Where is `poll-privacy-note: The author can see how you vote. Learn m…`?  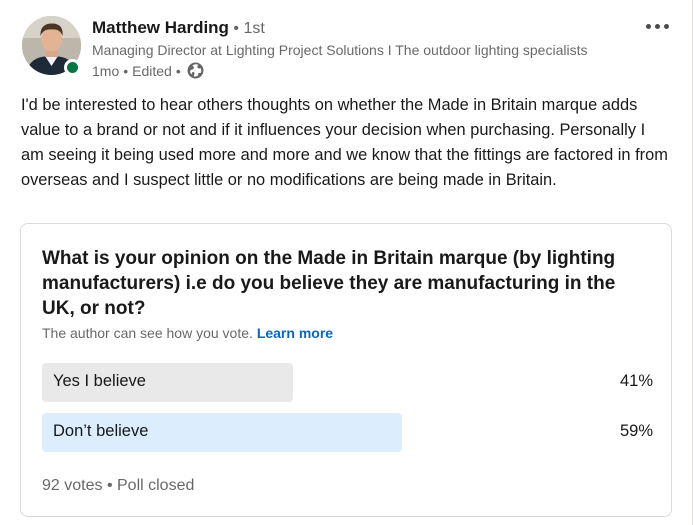
poll-privacy-note: The author can see how you vote. Learn m… is located at coordinates (187, 333).